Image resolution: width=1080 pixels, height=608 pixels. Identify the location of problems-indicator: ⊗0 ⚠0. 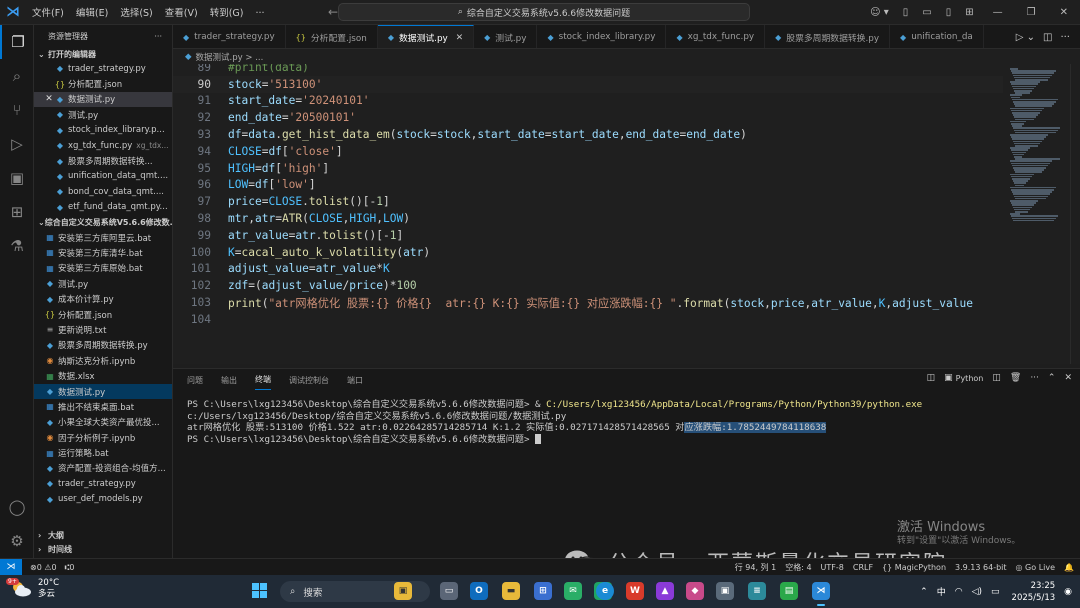
(43, 567).